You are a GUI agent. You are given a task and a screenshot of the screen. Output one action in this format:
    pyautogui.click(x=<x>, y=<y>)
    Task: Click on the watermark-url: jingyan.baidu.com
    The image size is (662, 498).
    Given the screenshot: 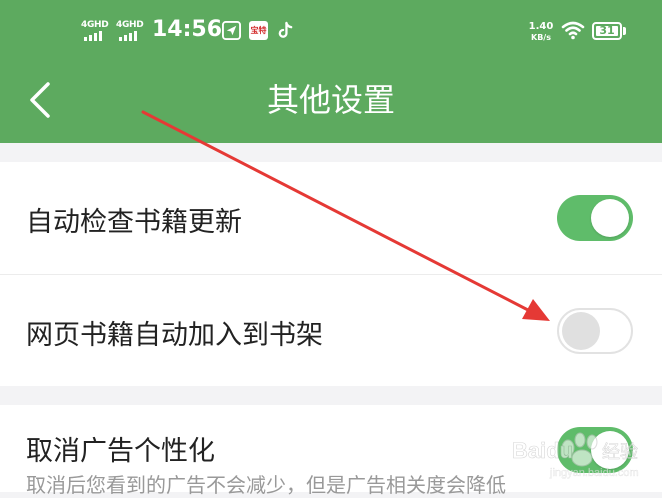 What is the action you would take?
    pyautogui.click(x=594, y=473)
    